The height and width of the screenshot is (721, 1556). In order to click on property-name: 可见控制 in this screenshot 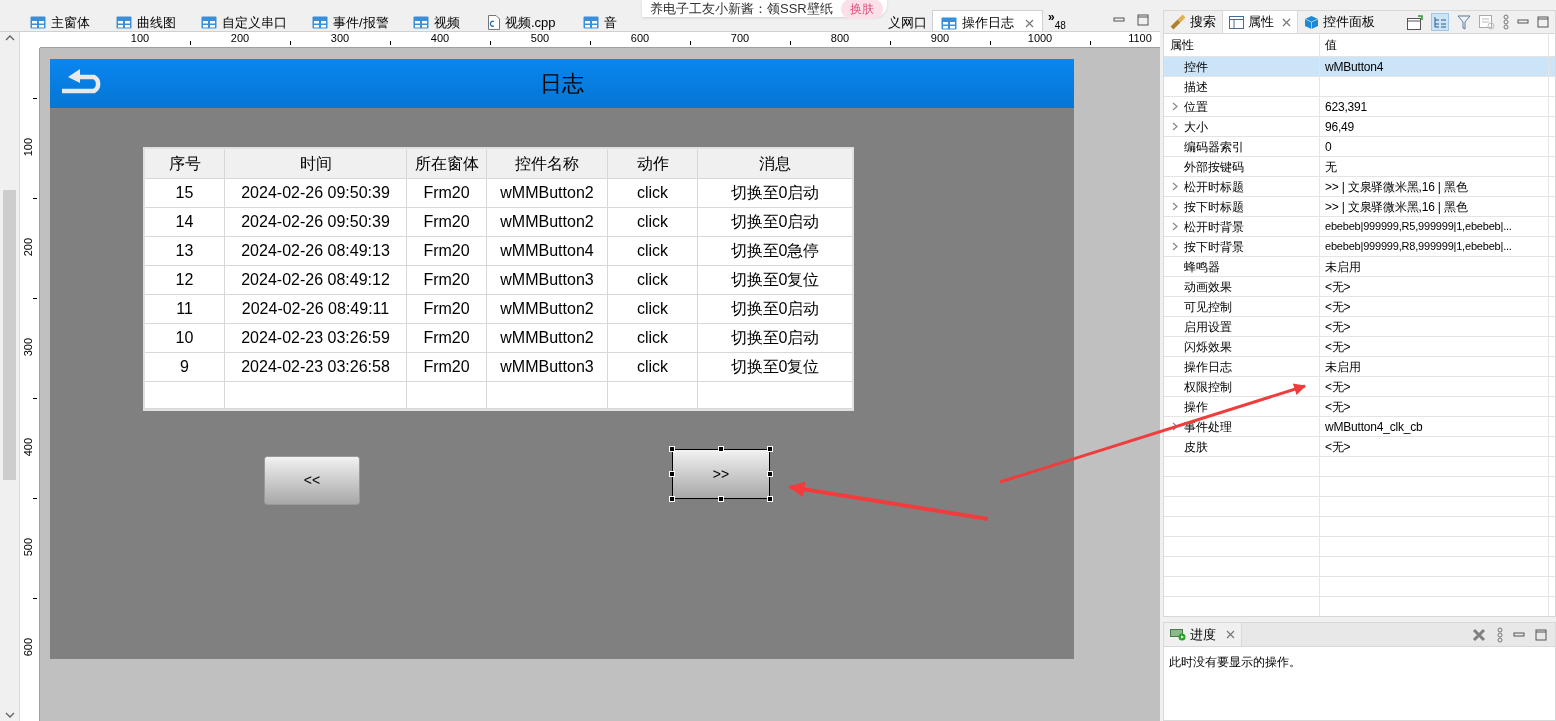, I will do `click(1208, 307)`.